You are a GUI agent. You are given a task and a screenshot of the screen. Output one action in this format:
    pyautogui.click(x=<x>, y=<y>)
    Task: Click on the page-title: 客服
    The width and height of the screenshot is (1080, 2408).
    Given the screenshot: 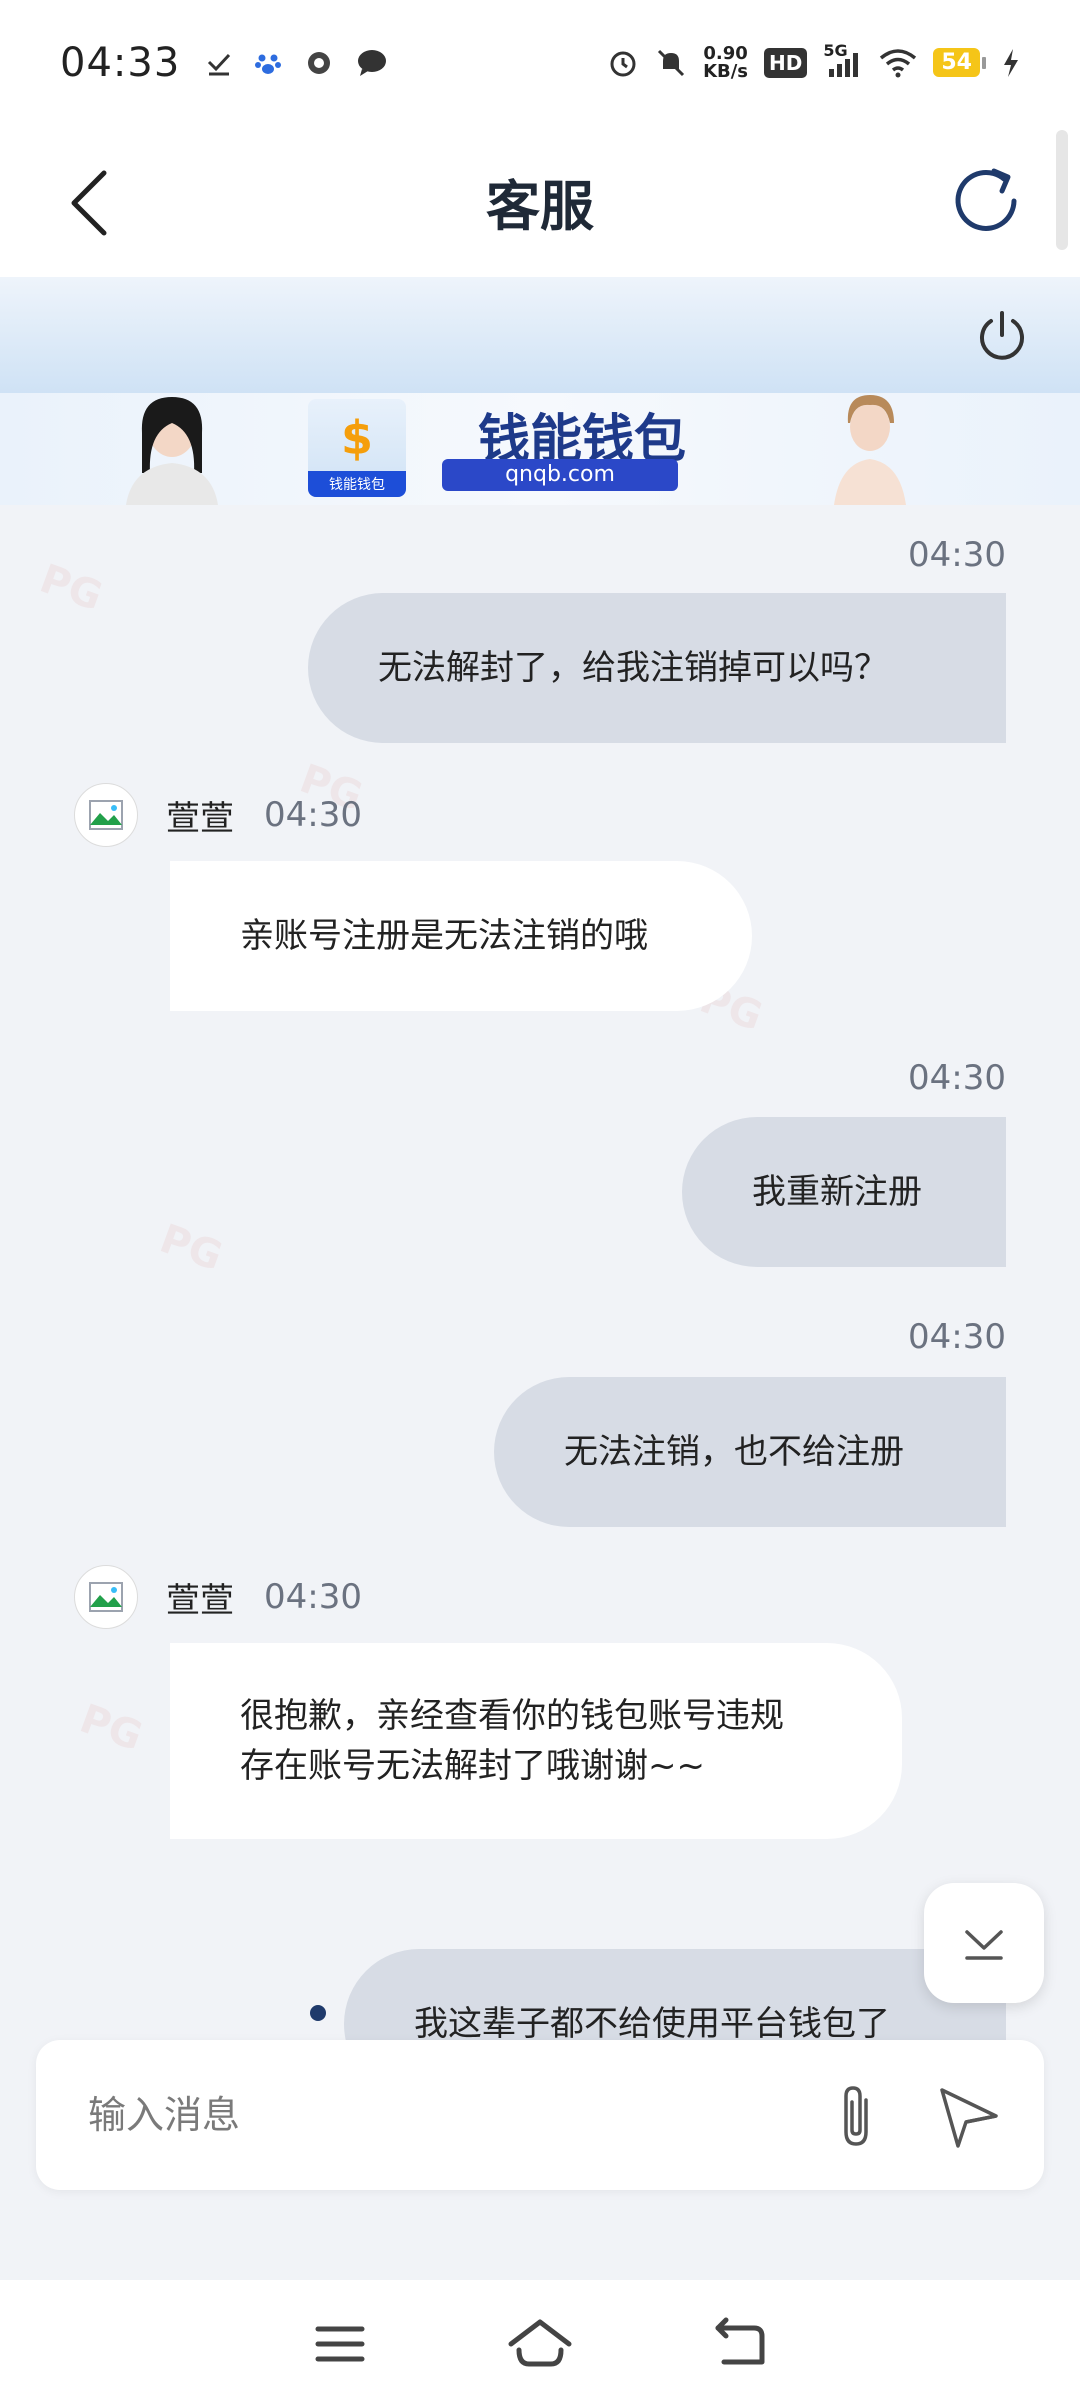 What is the action you would take?
    pyautogui.click(x=540, y=206)
    